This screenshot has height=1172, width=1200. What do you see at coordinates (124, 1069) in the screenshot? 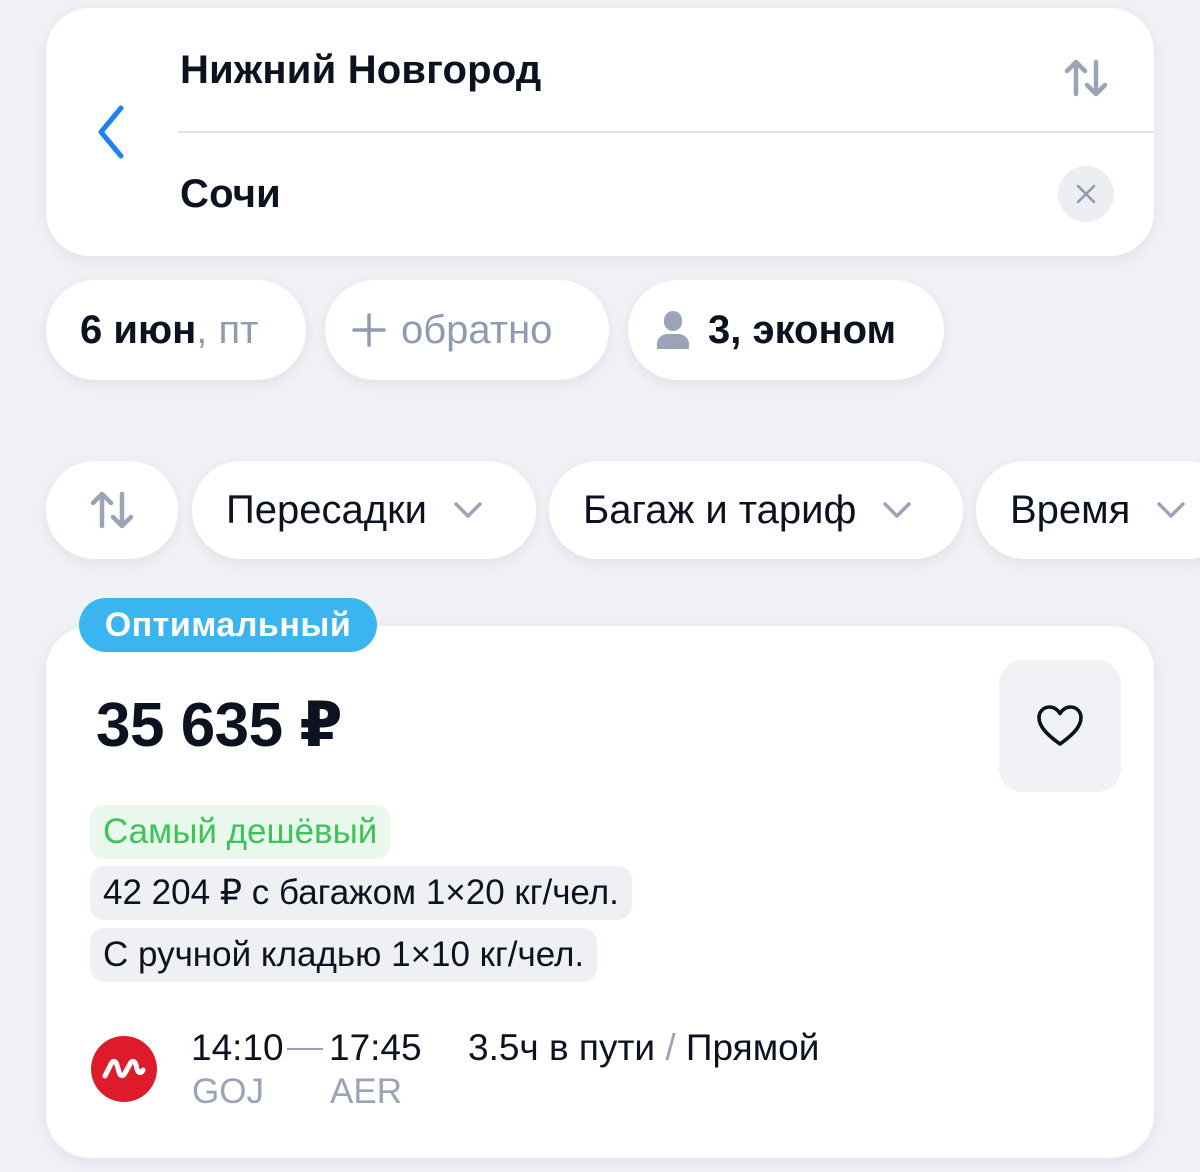
I see `airline-logo-icon` at bounding box center [124, 1069].